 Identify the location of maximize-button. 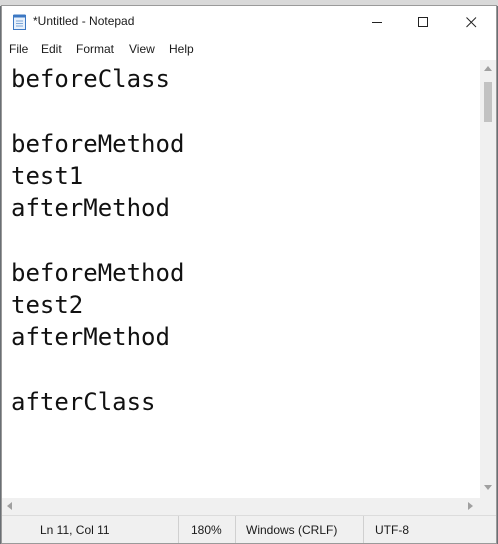
(423, 22).